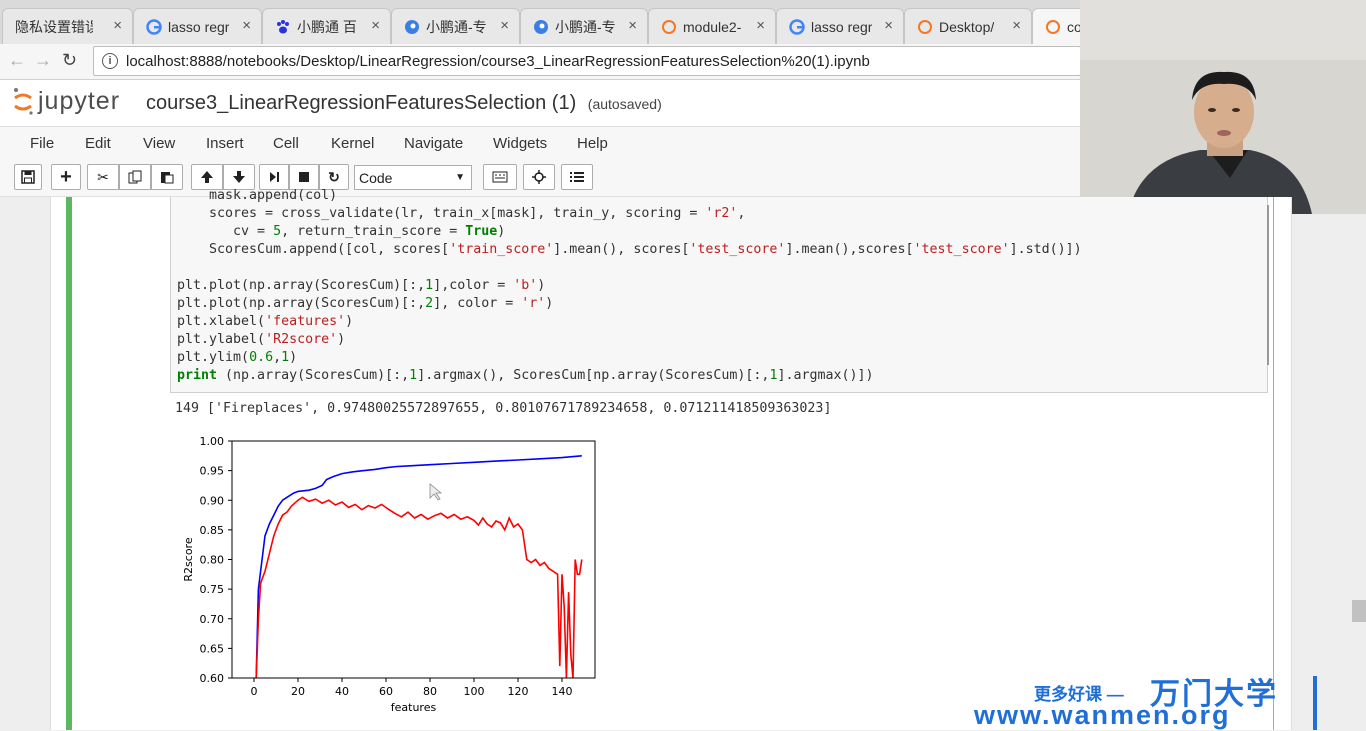 The width and height of the screenshot is (1366, 731). I want to click on menu-edit: Edit, so click(98, 143).